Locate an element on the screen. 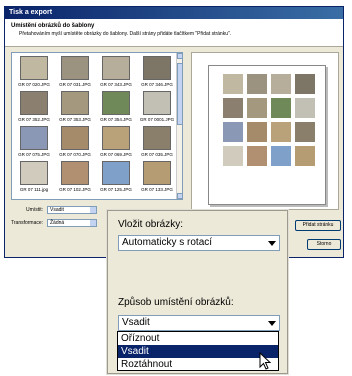  thumbnail-item: GR 07 031.JPG is located at coordinates (75, 73).